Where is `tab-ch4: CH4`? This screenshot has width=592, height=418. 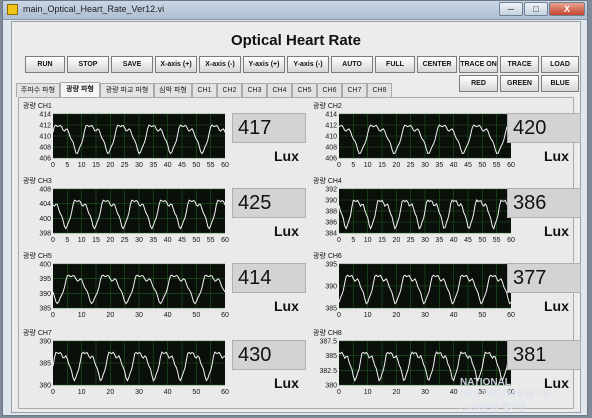 tab-ch4: CH4 is located at coordinates (279, 90).